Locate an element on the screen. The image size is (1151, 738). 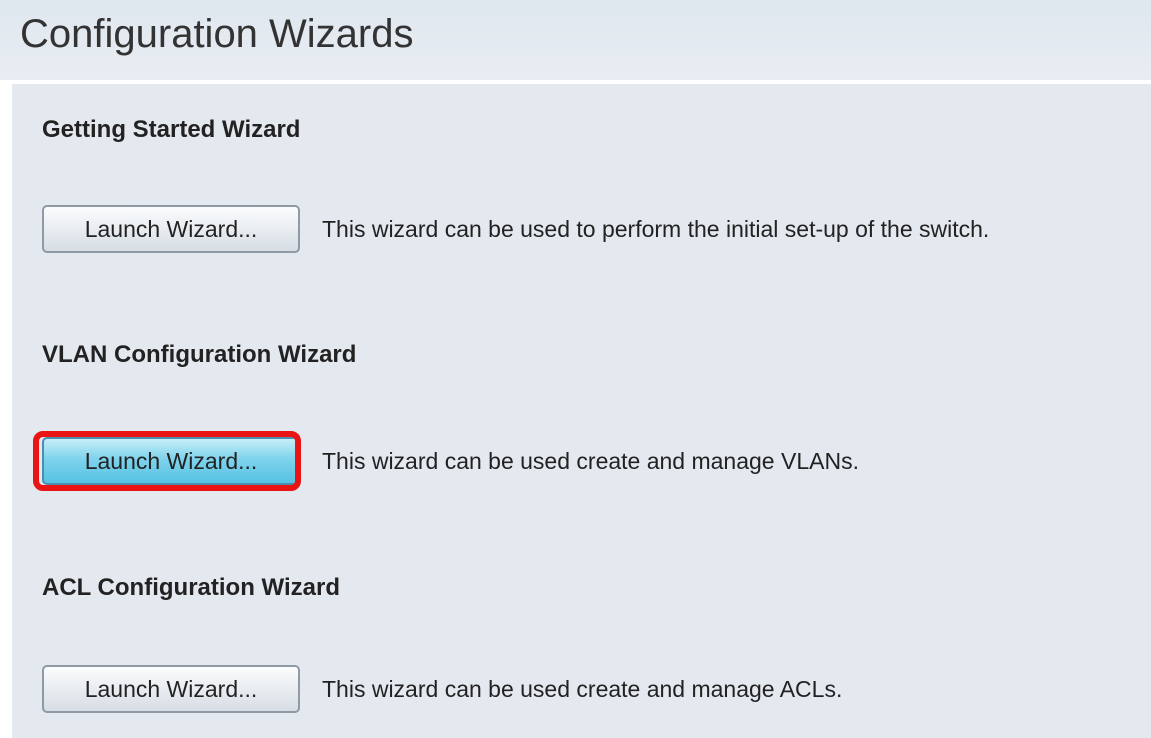
title-bar: Configuration Wizards is located at coordinates (575, 40).